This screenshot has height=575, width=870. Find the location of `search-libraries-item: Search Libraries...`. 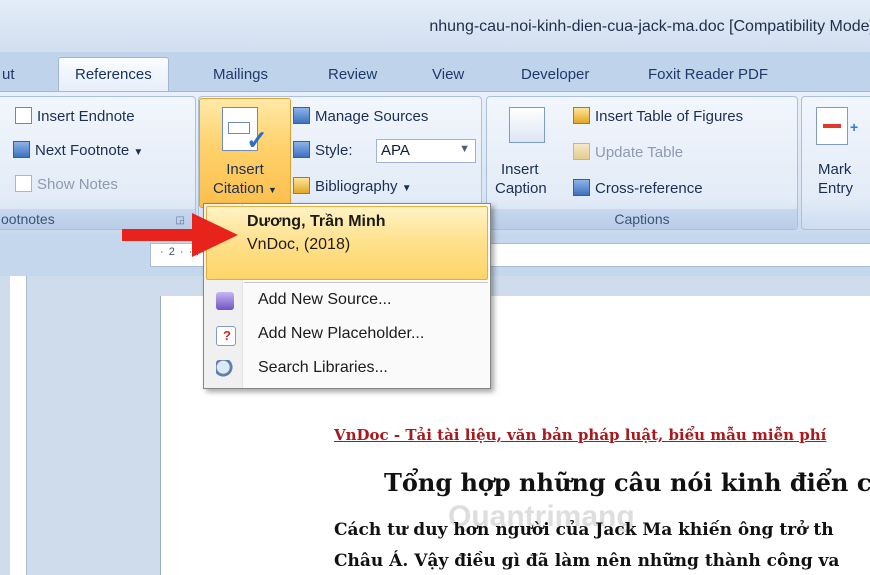

search-libraries-item: Search Libraries... is located at coordinates (346, 369).